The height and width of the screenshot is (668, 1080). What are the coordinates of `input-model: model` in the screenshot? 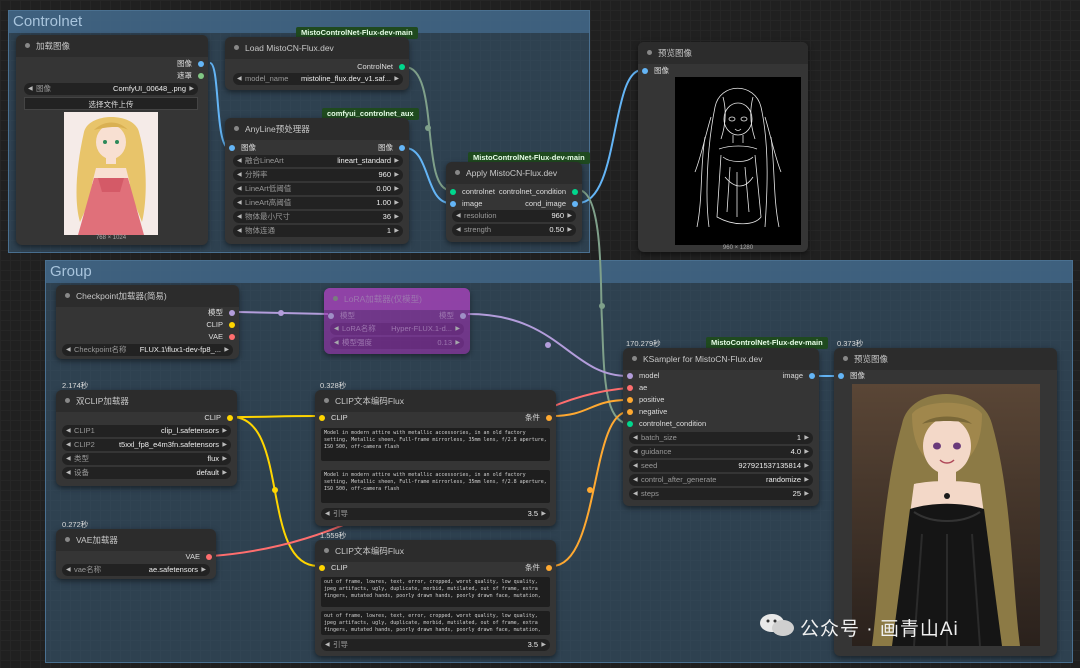 It's located at (643, 376).